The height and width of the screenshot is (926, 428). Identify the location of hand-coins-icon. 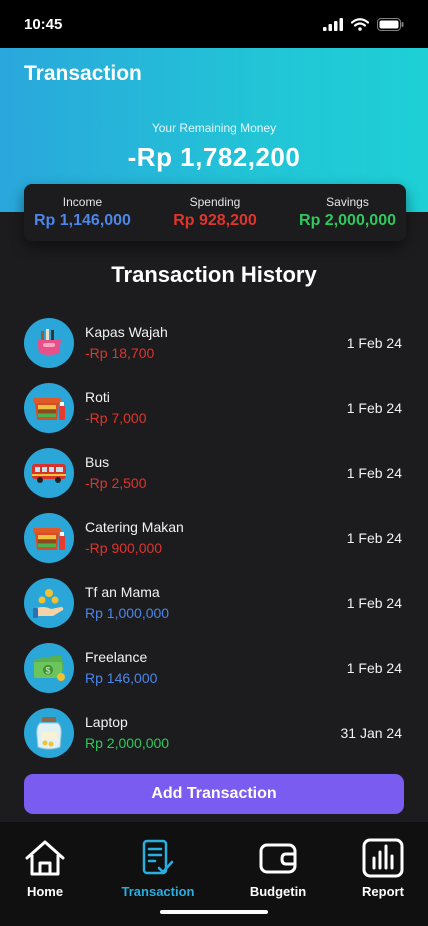
(49, 602).